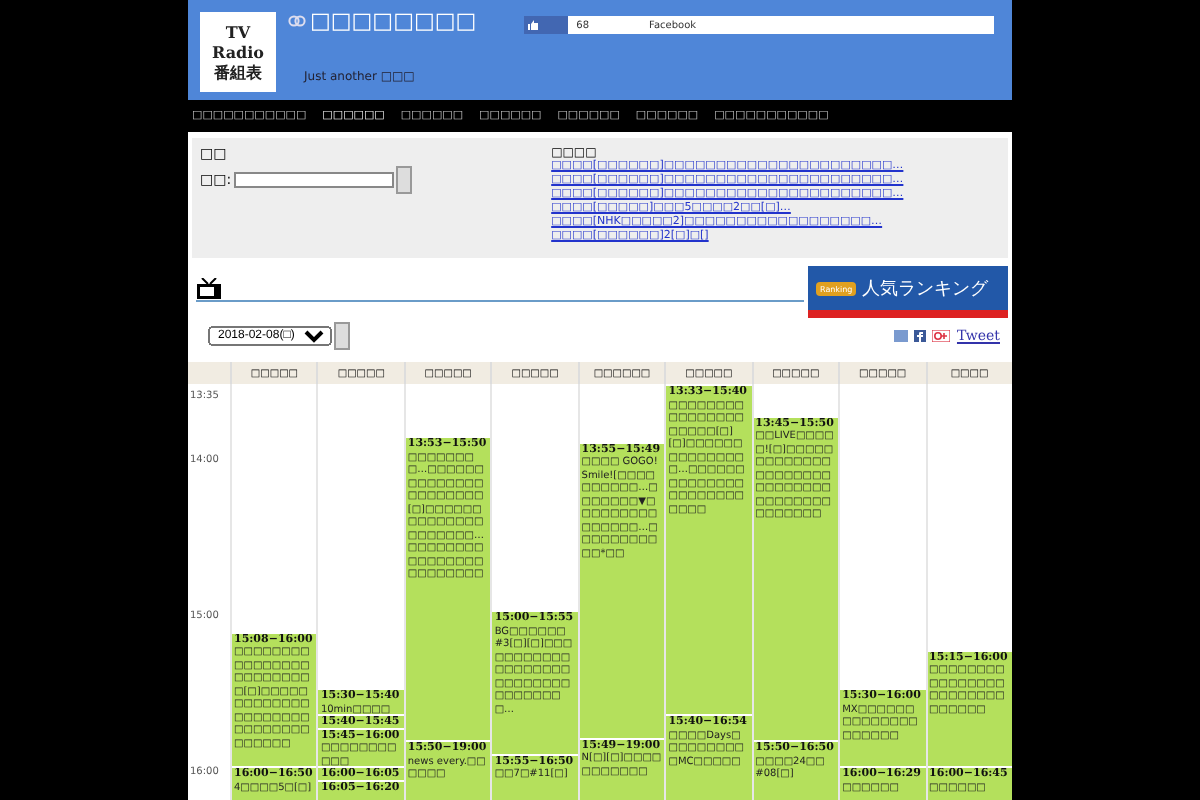 This screenshot has width=1200, height=800. What do you see at coordinates (920, 336) in the screenshot?
I see `facebook-icon` at bounding box center [920, 336].